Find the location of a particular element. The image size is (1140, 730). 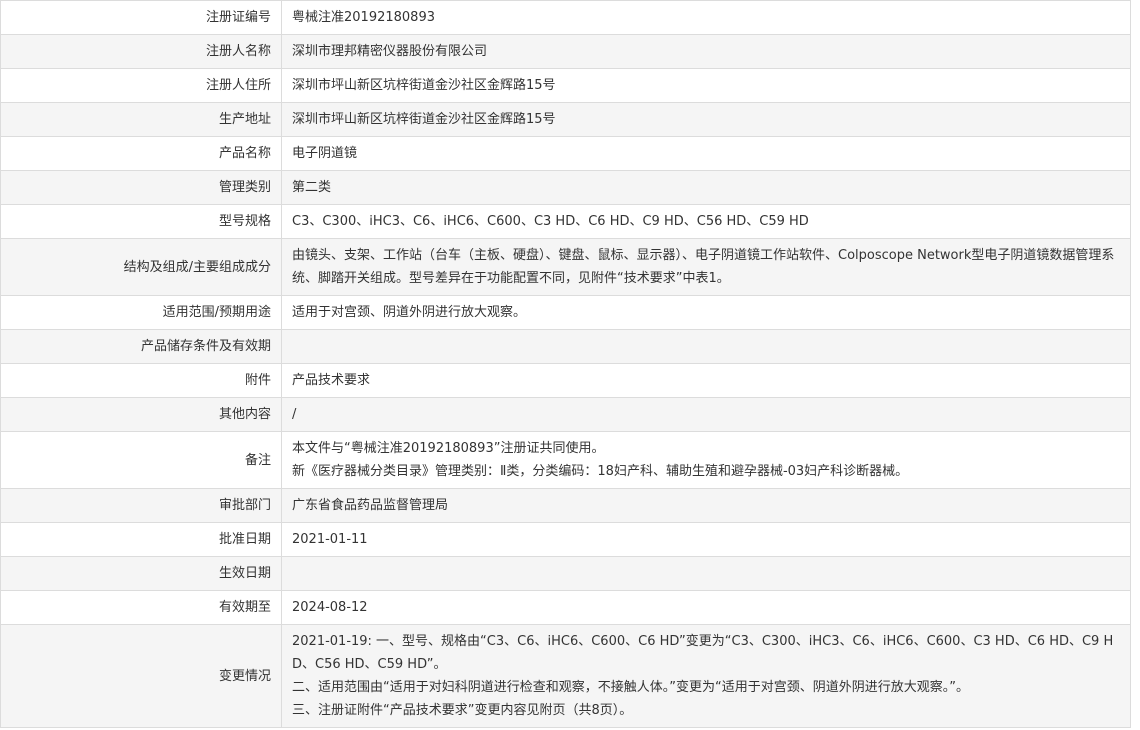

row-value: 产品技术要求 is located at coordinates (706, 380).